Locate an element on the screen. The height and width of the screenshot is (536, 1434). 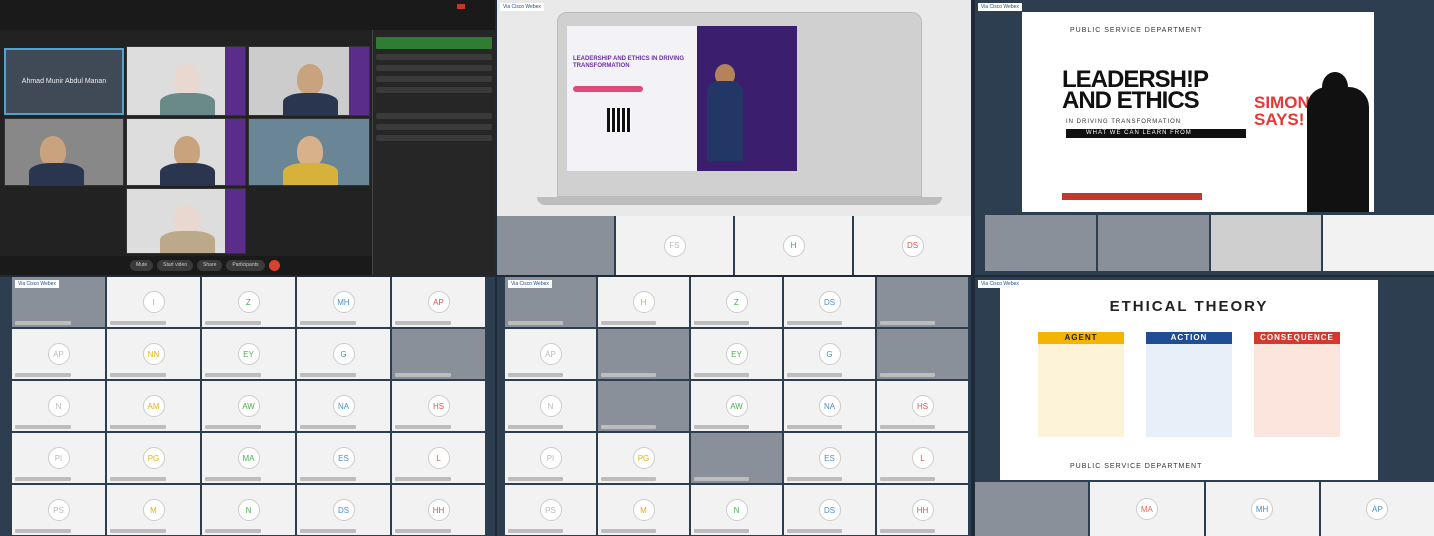
participant-avatar: MA is located at coordinates (248, 458).